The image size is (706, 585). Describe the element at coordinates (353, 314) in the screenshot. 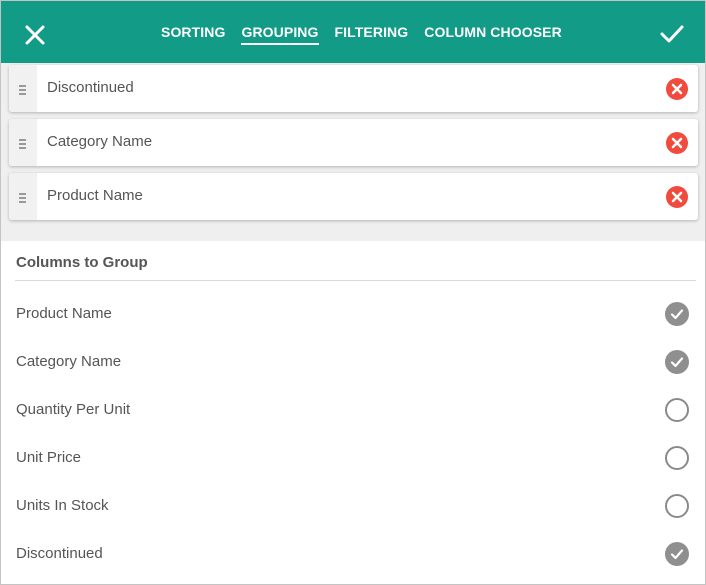

I see `column-row-product-name: Product Name` at that location.